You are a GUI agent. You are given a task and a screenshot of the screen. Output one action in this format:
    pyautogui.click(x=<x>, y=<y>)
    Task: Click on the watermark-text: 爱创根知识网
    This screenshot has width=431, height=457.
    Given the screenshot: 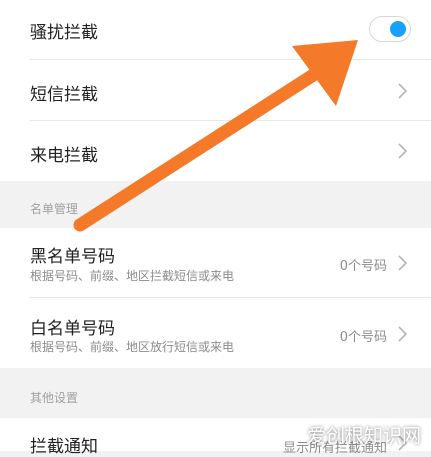 What is the action you would take?
    pyautogui.click(x=363, y=436)
    